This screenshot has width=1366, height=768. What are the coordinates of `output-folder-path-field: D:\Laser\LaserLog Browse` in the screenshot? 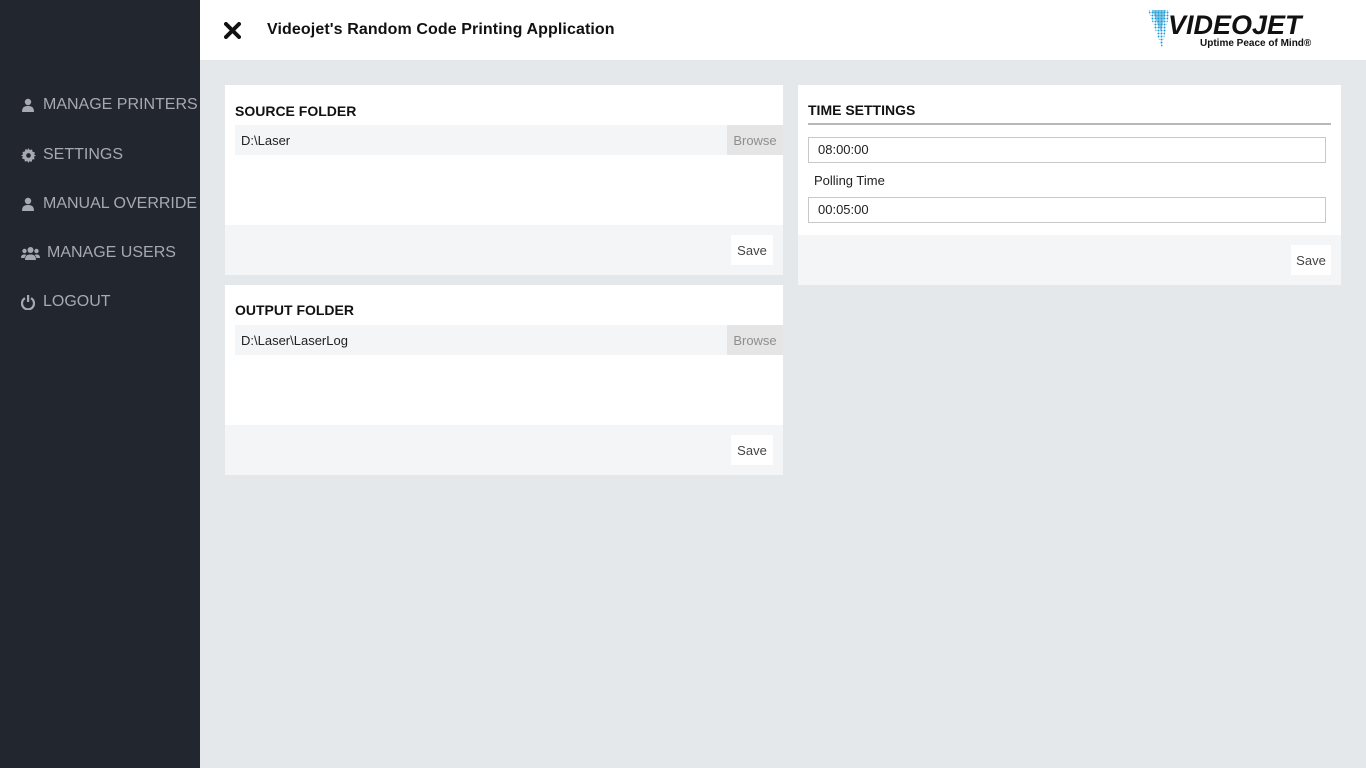 It's located at (509, 340).